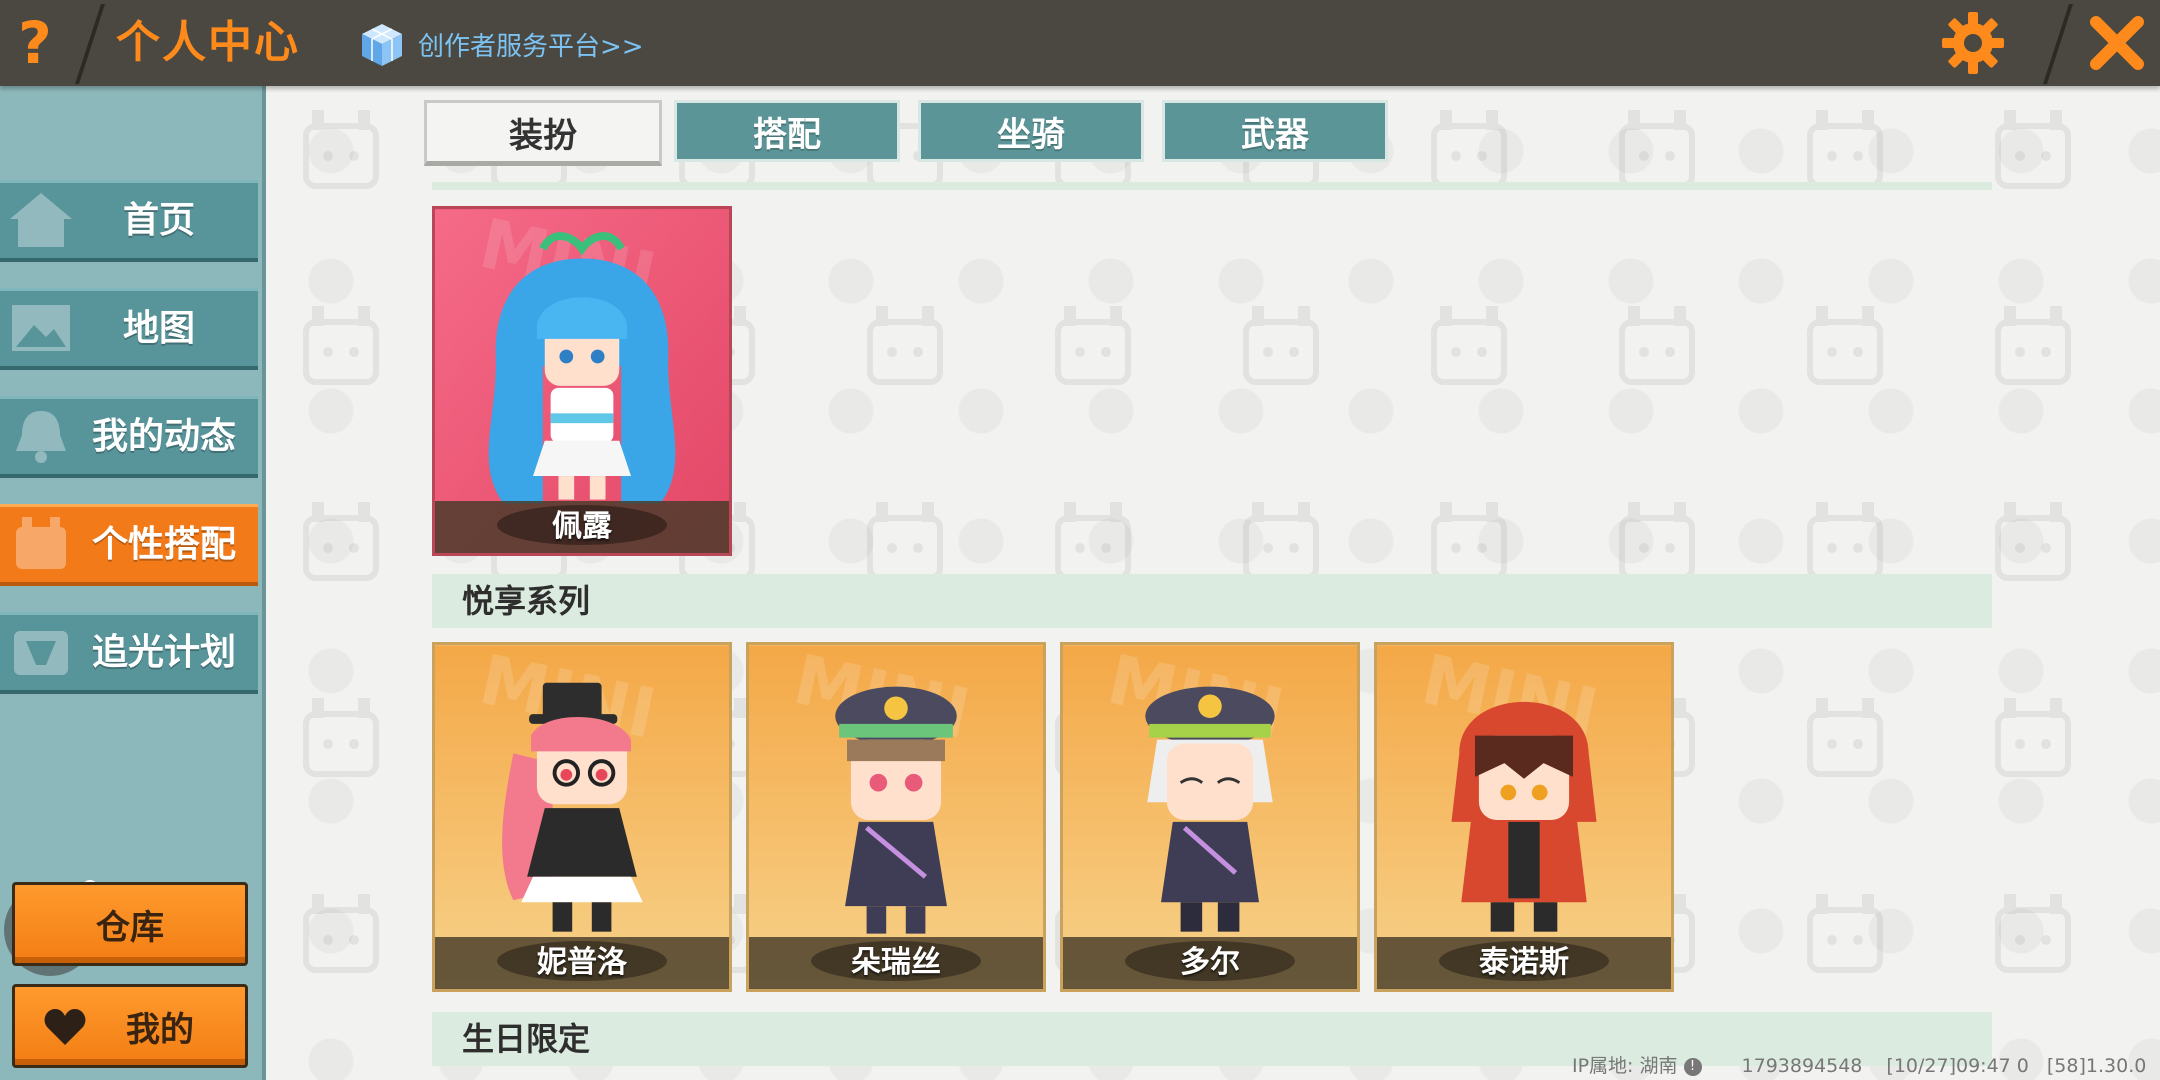 This screenshot has height=1080, width=2160. Describe the element at coordinates (896, 817) in the screenshot. I see `skin-card-duoruisi: MINI 朵瑞丝` at that location.